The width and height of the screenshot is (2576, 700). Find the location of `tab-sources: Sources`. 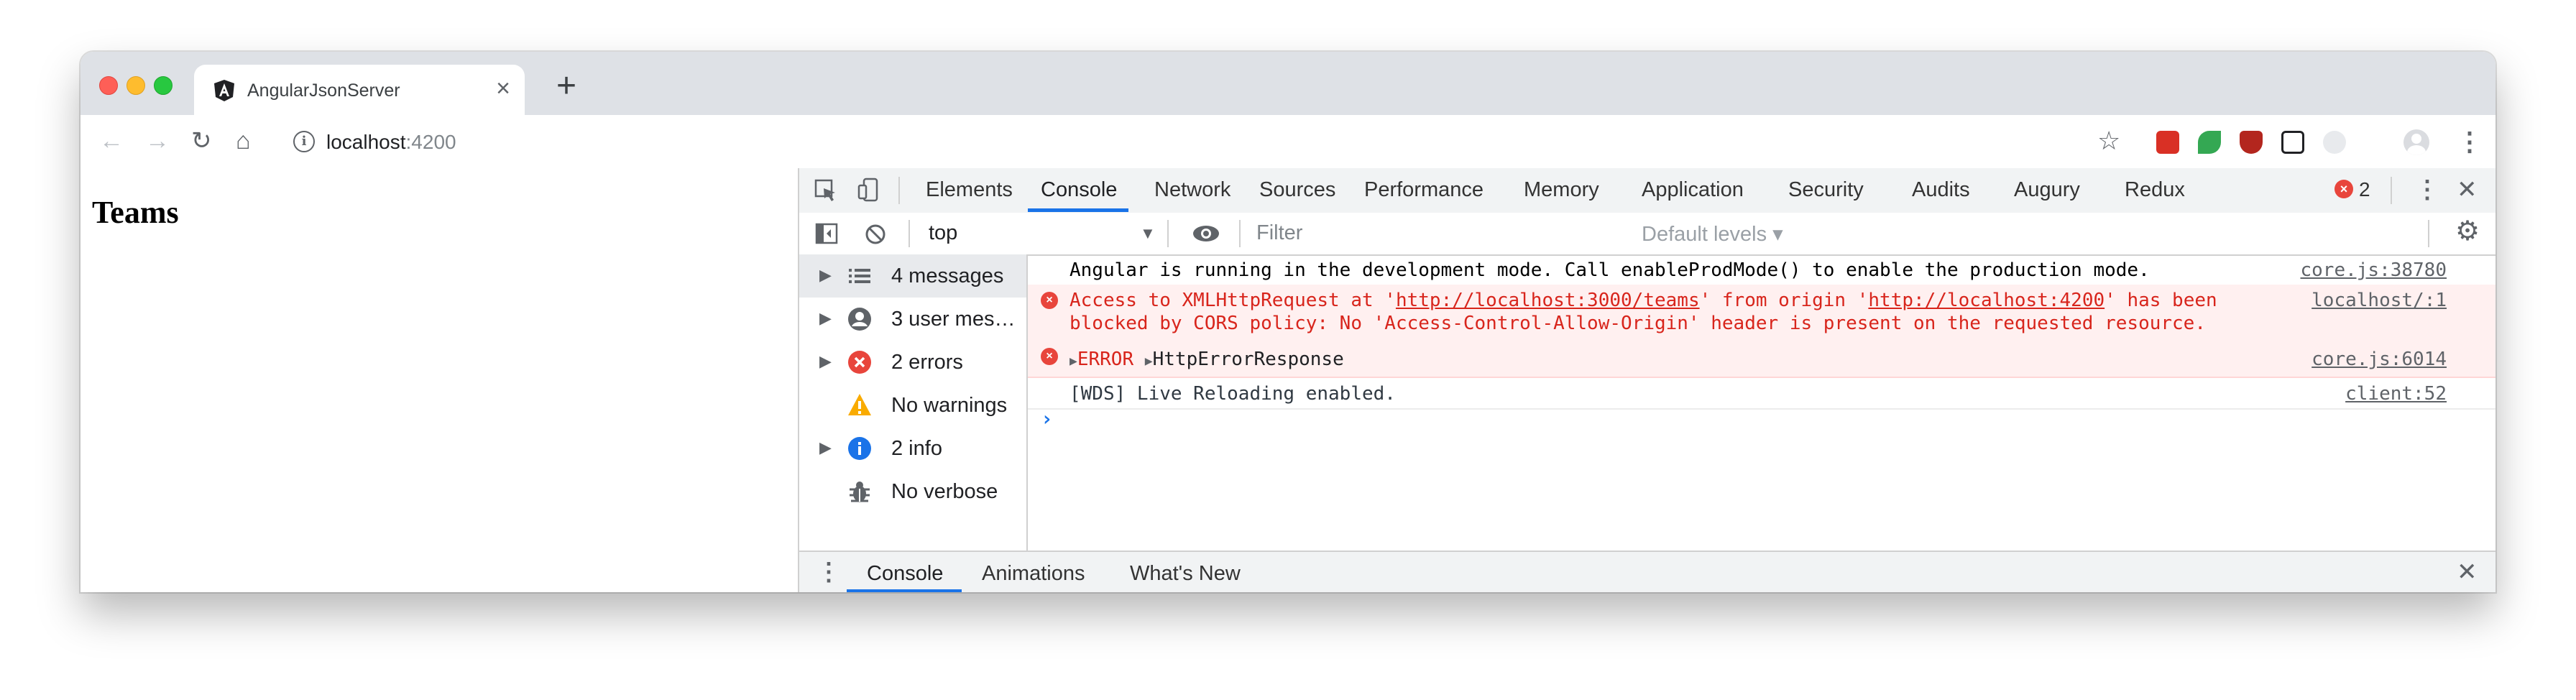

tab-sources: Sources is located at coordinates (1297, 190).